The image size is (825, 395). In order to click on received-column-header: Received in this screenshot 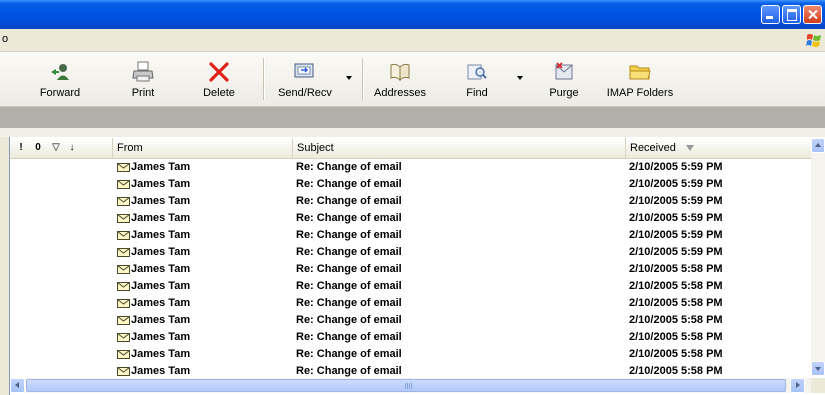, I will do `click(718, 148)`.